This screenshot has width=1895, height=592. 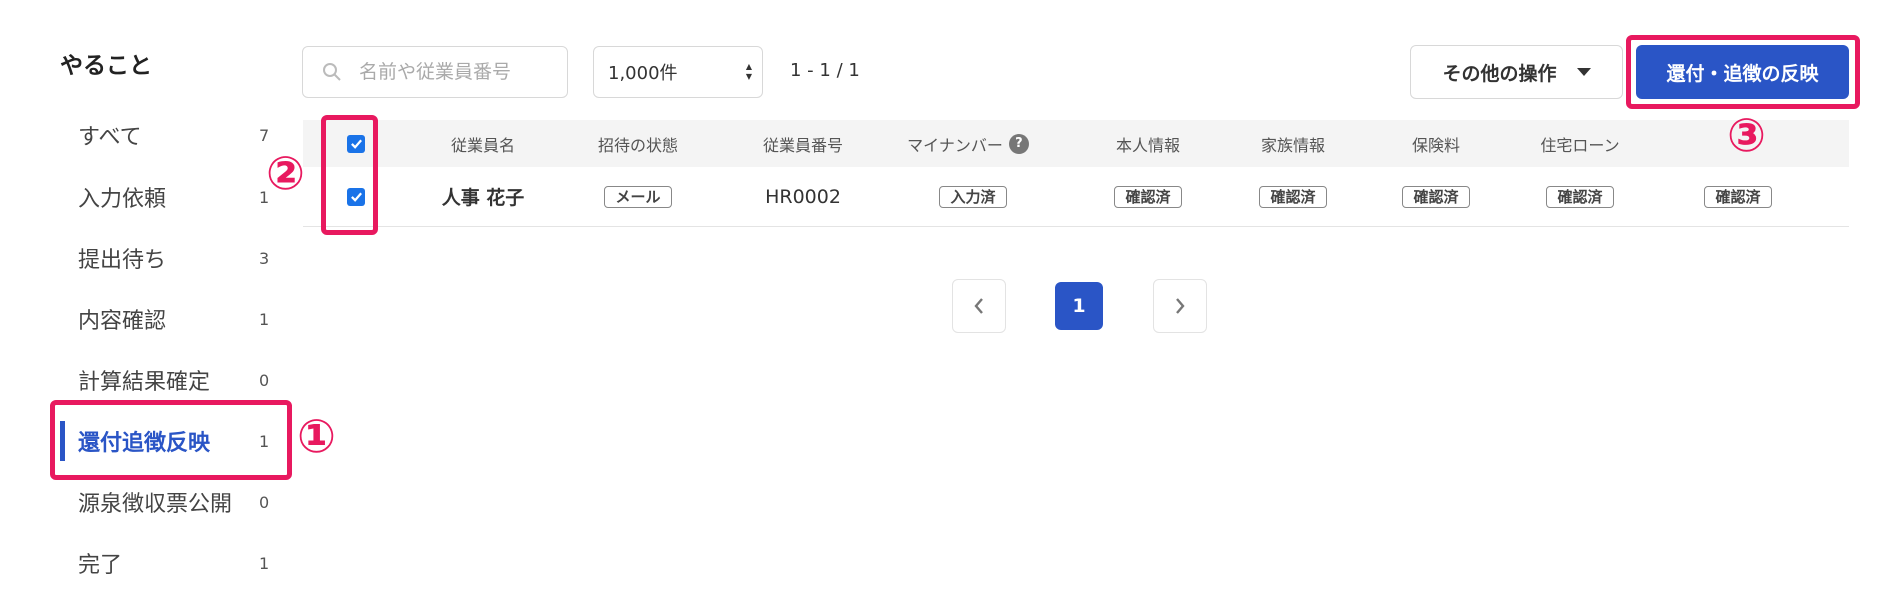 What do you see at coordinates (349, 175) in the screenshot?
I see `highlight-box-checkboxes` at bounding box center [349, 175].